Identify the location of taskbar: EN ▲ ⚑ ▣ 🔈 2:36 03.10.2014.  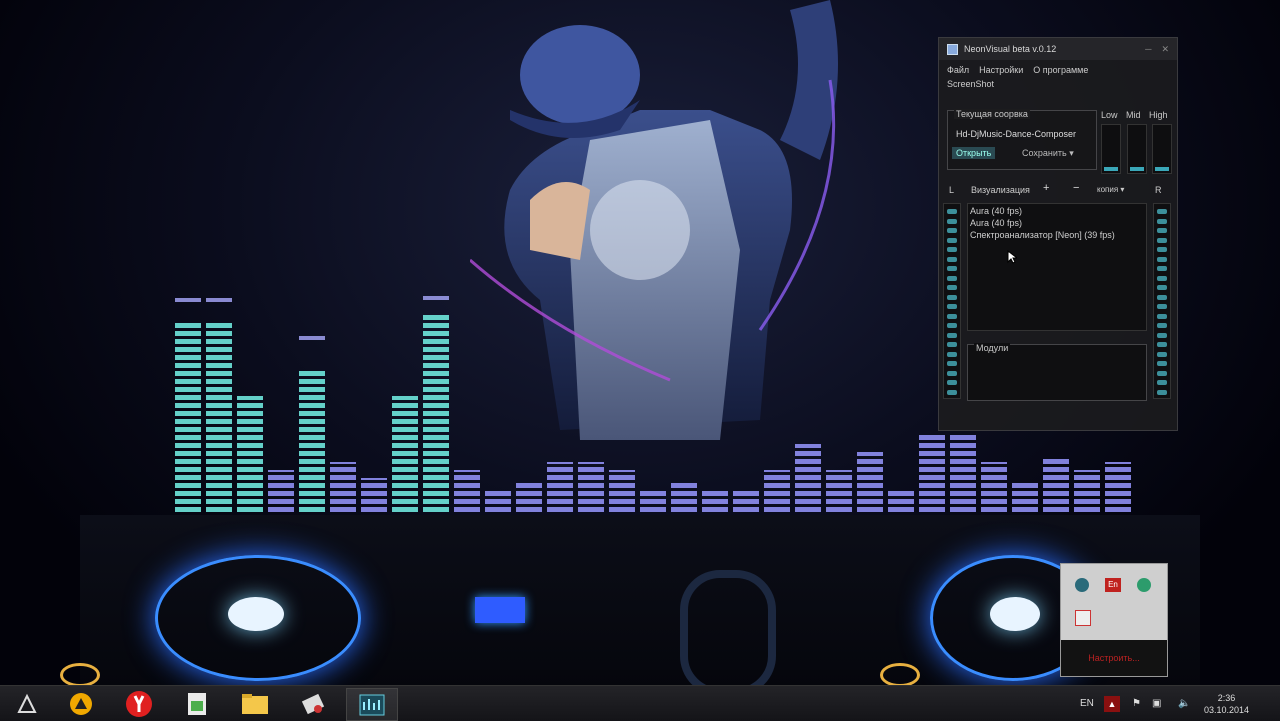
(640, 703).